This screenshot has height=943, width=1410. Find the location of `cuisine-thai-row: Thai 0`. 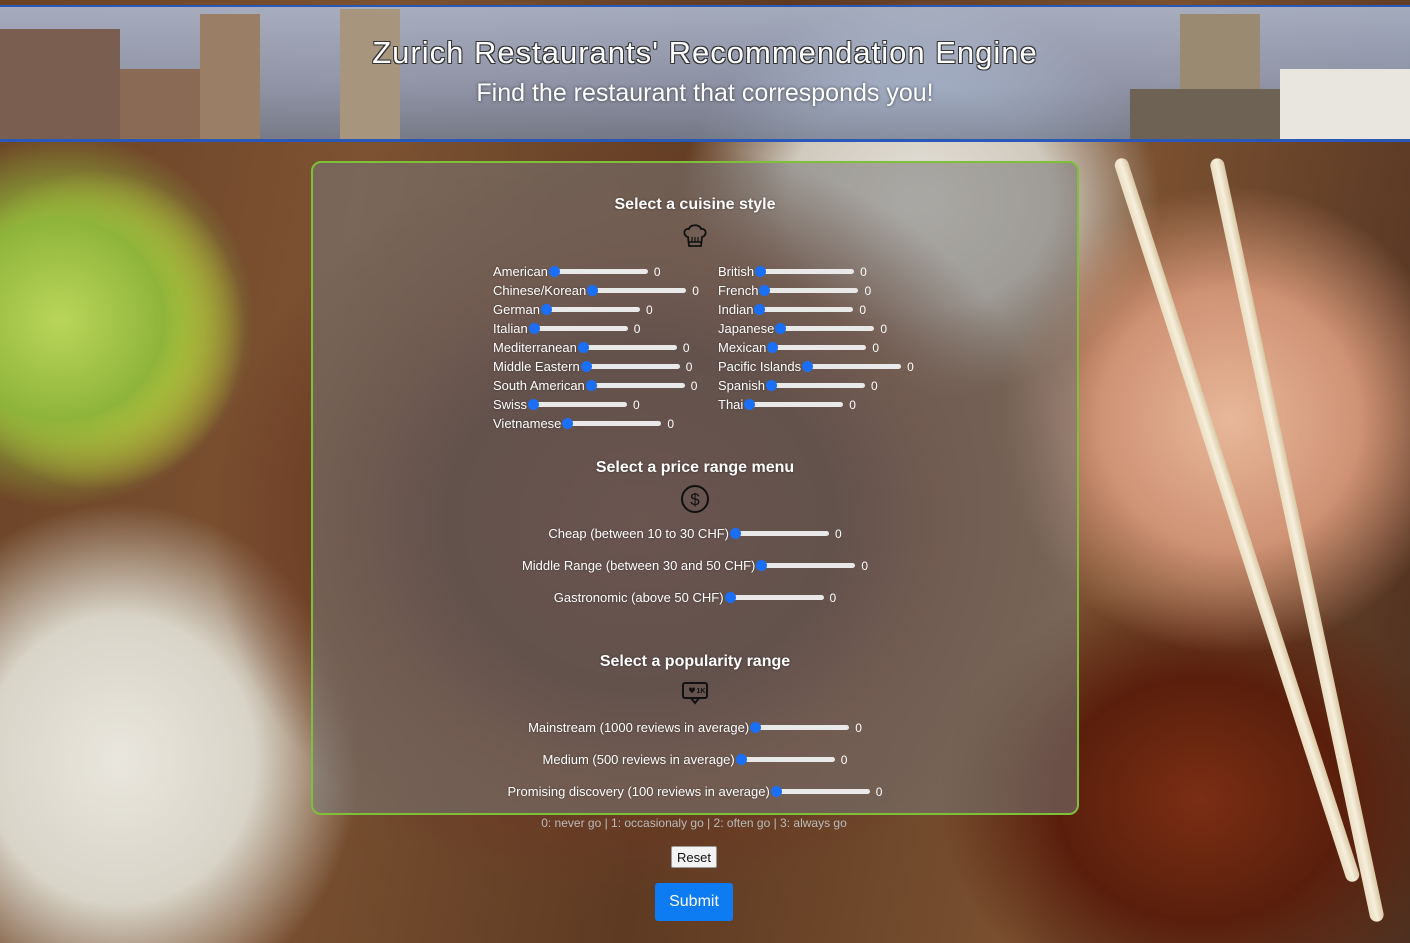

cuisine-thai-row: Thai 0 is located at coordinates (787, 404).